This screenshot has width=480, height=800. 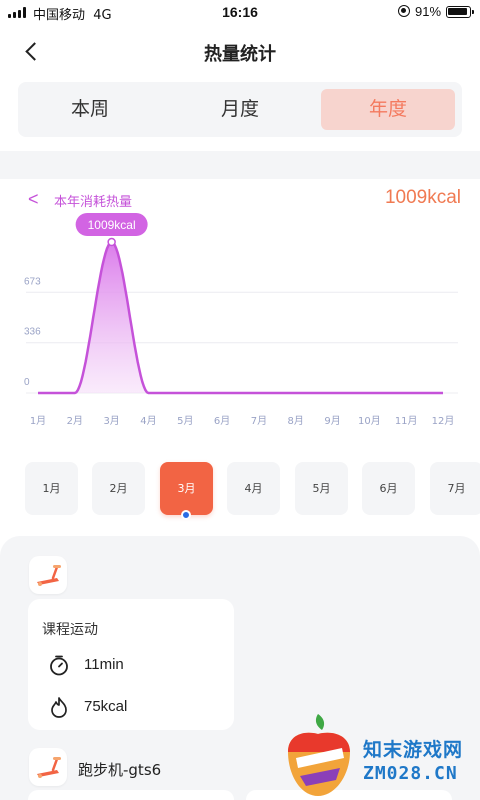 I want to click on month-item-1: 1月, so click(x=51, y=488).